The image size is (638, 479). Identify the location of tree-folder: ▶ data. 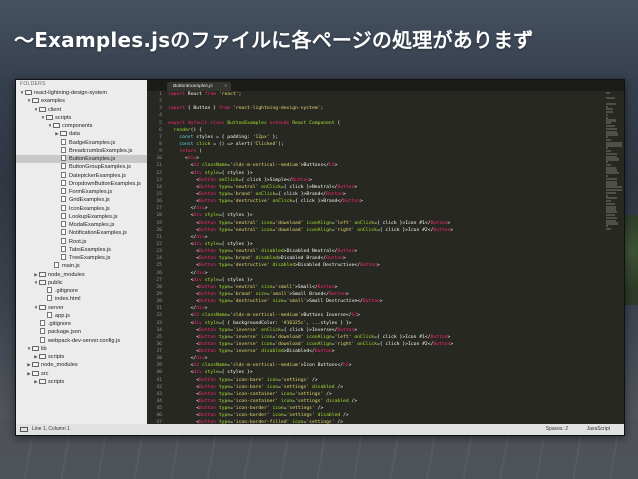
(81, 134).